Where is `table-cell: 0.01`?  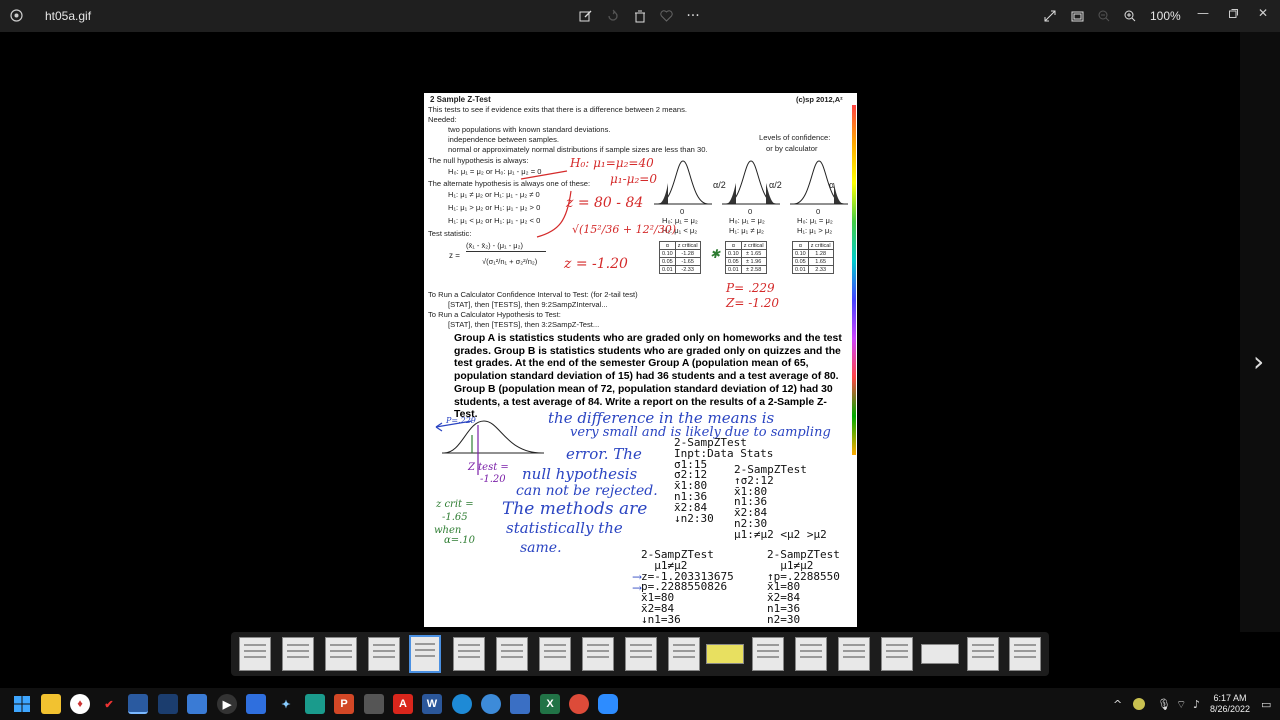
table-cell: 0.01 is located at coordinates (800, 269).